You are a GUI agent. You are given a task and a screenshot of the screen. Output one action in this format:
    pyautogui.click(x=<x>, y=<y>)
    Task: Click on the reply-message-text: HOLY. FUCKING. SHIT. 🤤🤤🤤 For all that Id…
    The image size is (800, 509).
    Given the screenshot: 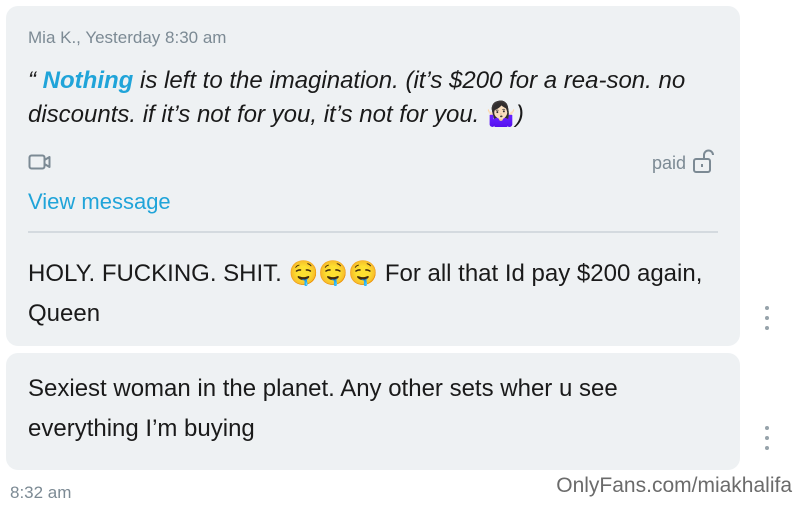 What is the action you would take?
    pyautogui.click(x=365, y=293)
    